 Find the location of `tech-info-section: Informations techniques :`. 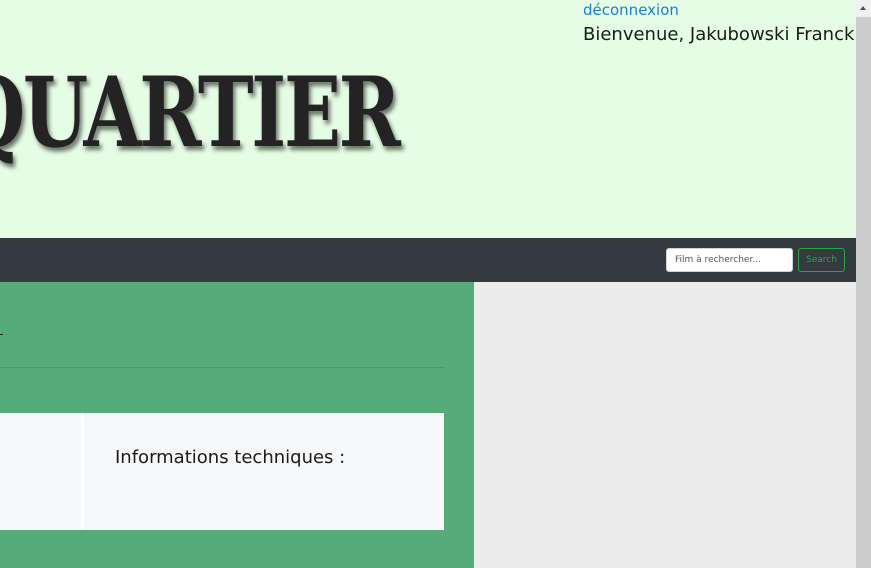

tech-info-section: Informations techniques : is located at coordinates (264, 471).